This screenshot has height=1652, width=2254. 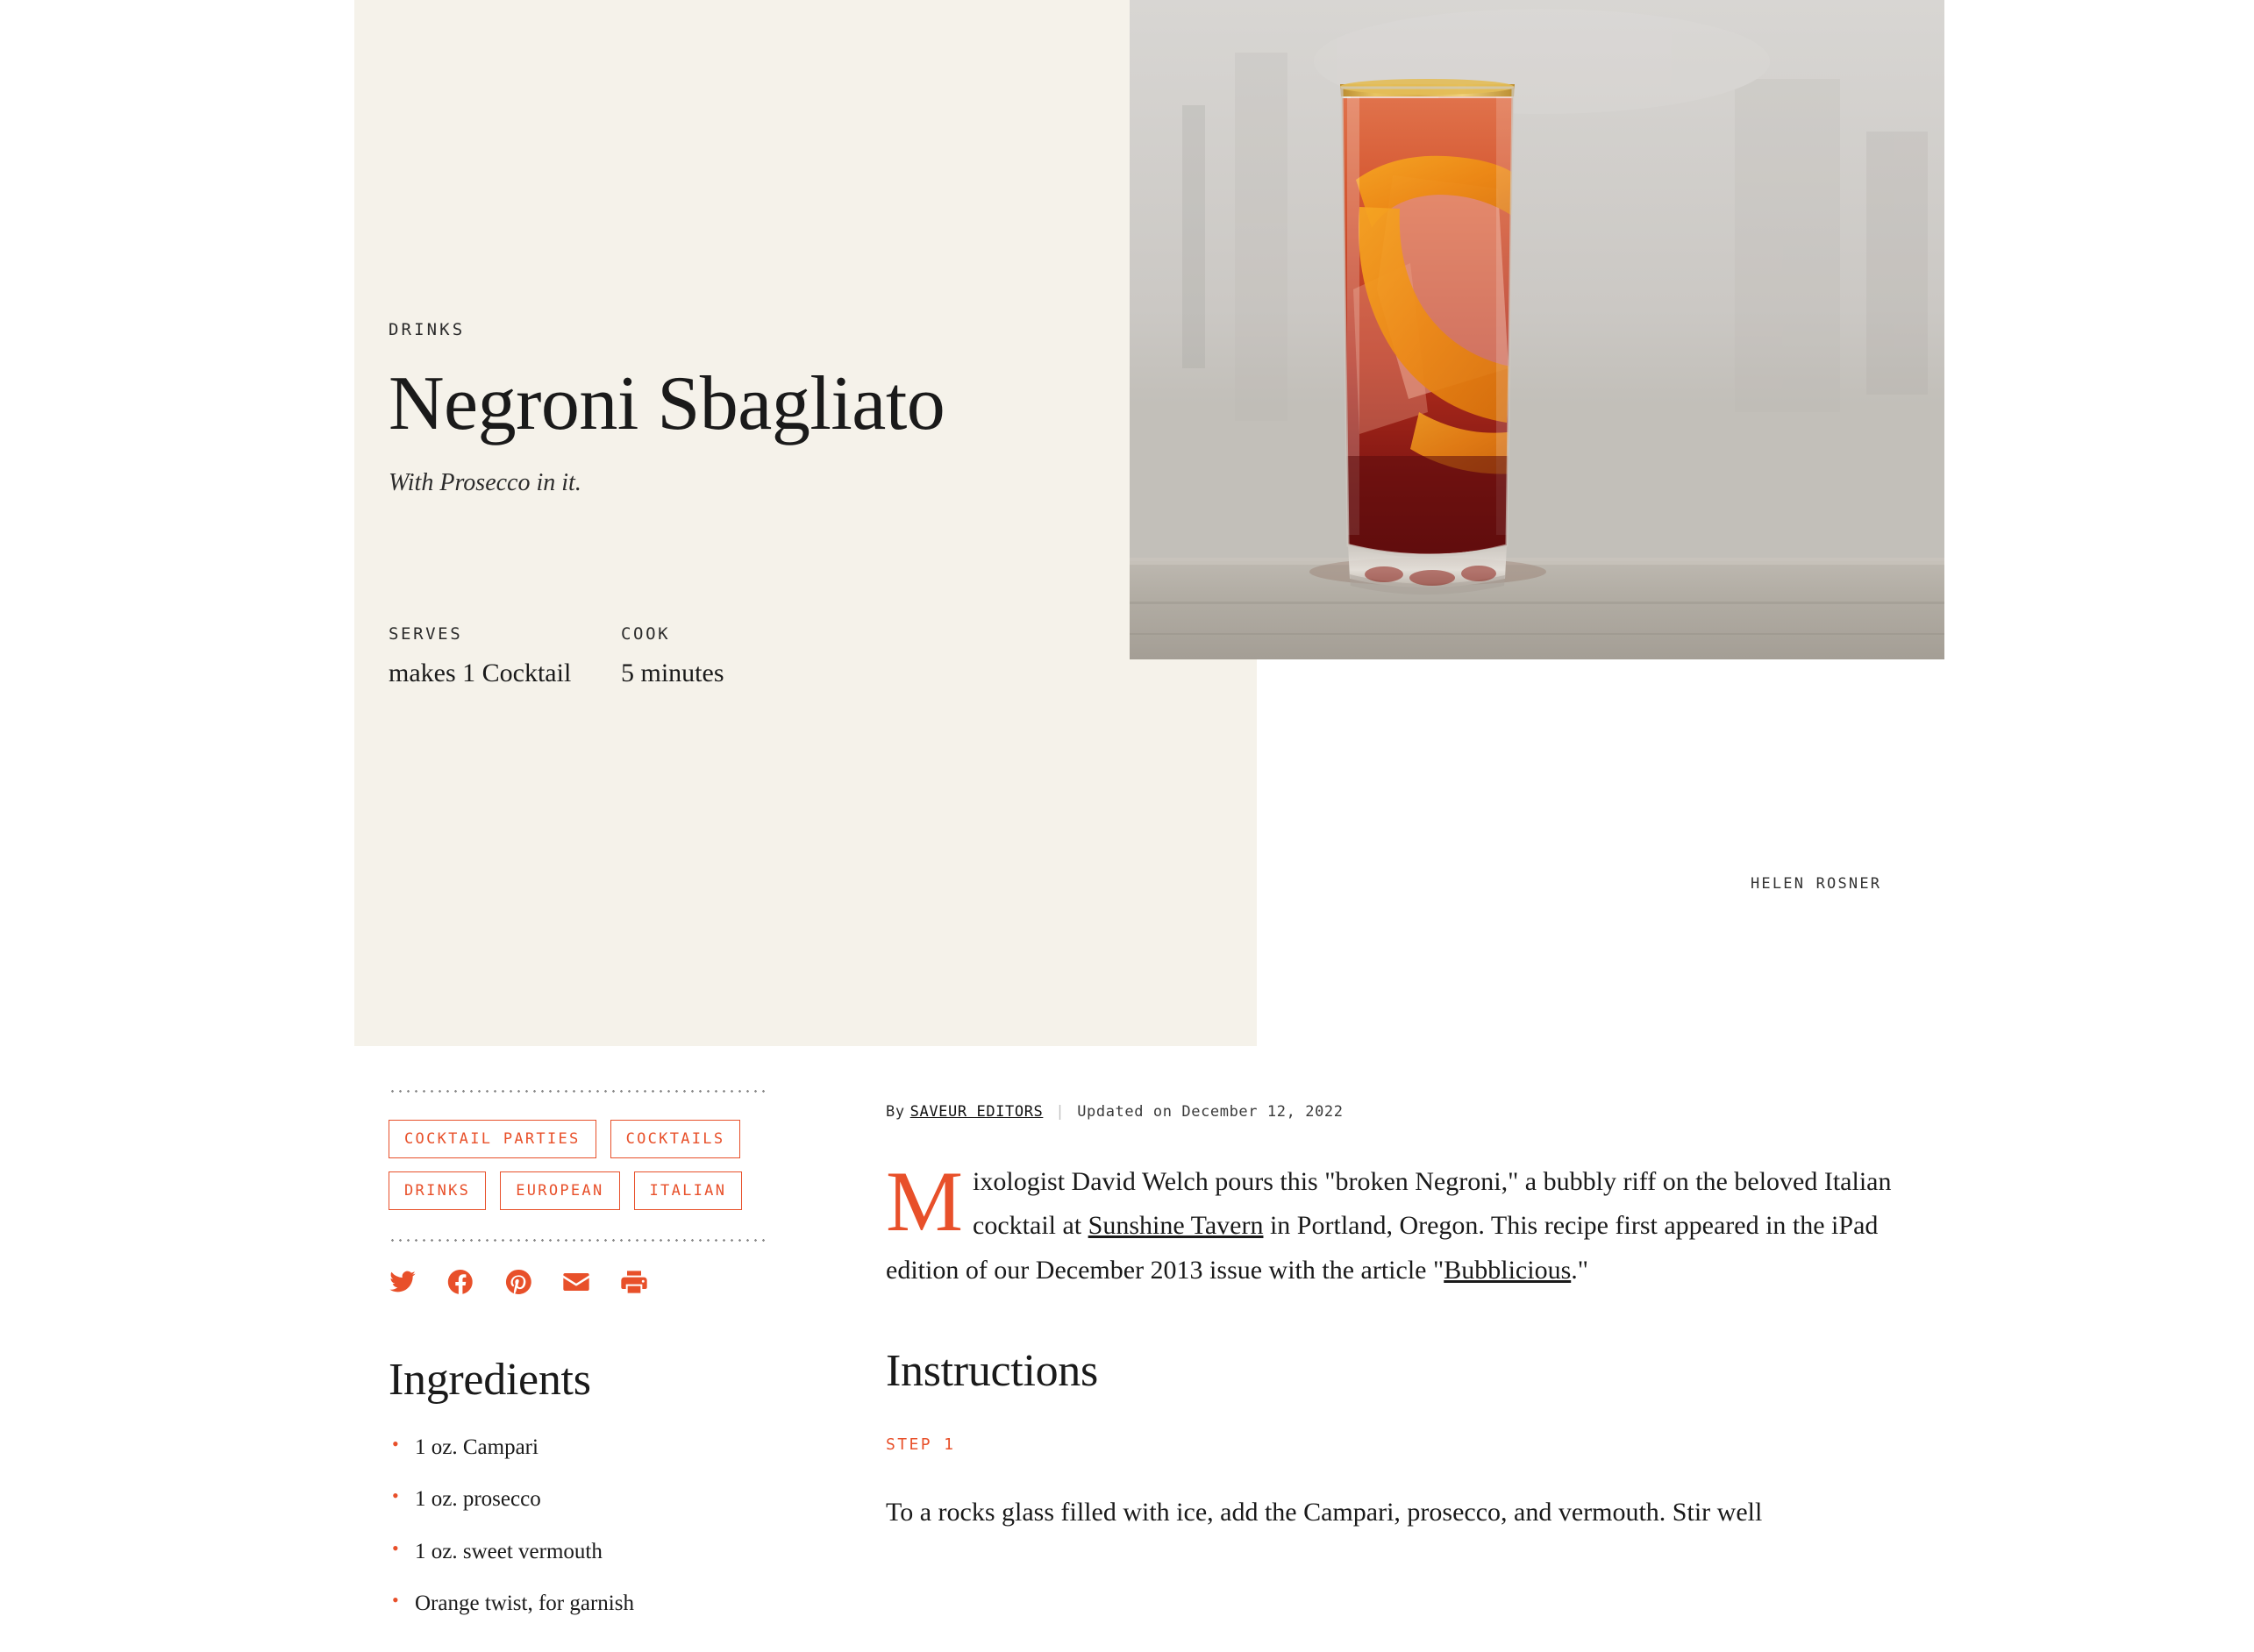 What do you see at coordinates (490, 1380) in the screenshot?
I see `ingredients-heading: Ingredients` at bounding box center [490, 1380].